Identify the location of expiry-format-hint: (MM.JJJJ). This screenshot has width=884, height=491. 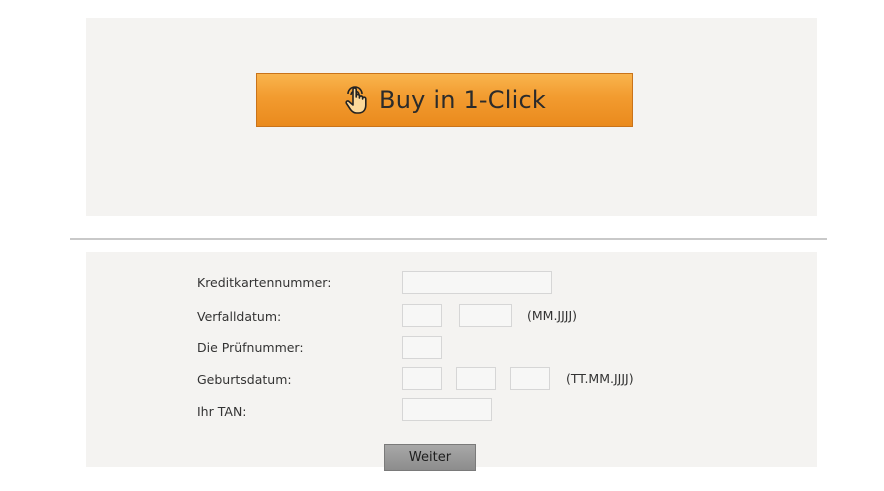
(552, 315).